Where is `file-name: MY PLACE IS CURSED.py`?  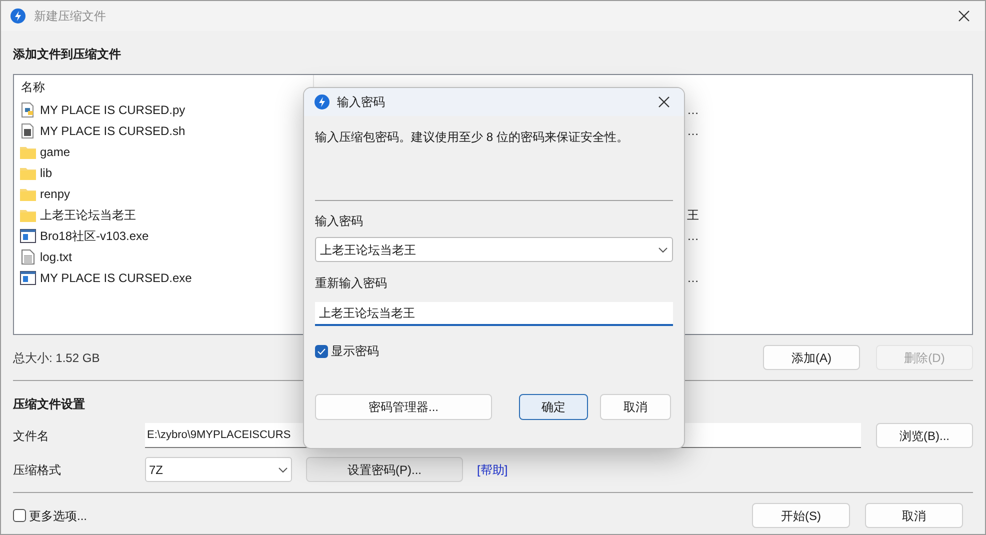
file-name: MY PLACE IS CURSED.py is located at coordinates (113, 109).